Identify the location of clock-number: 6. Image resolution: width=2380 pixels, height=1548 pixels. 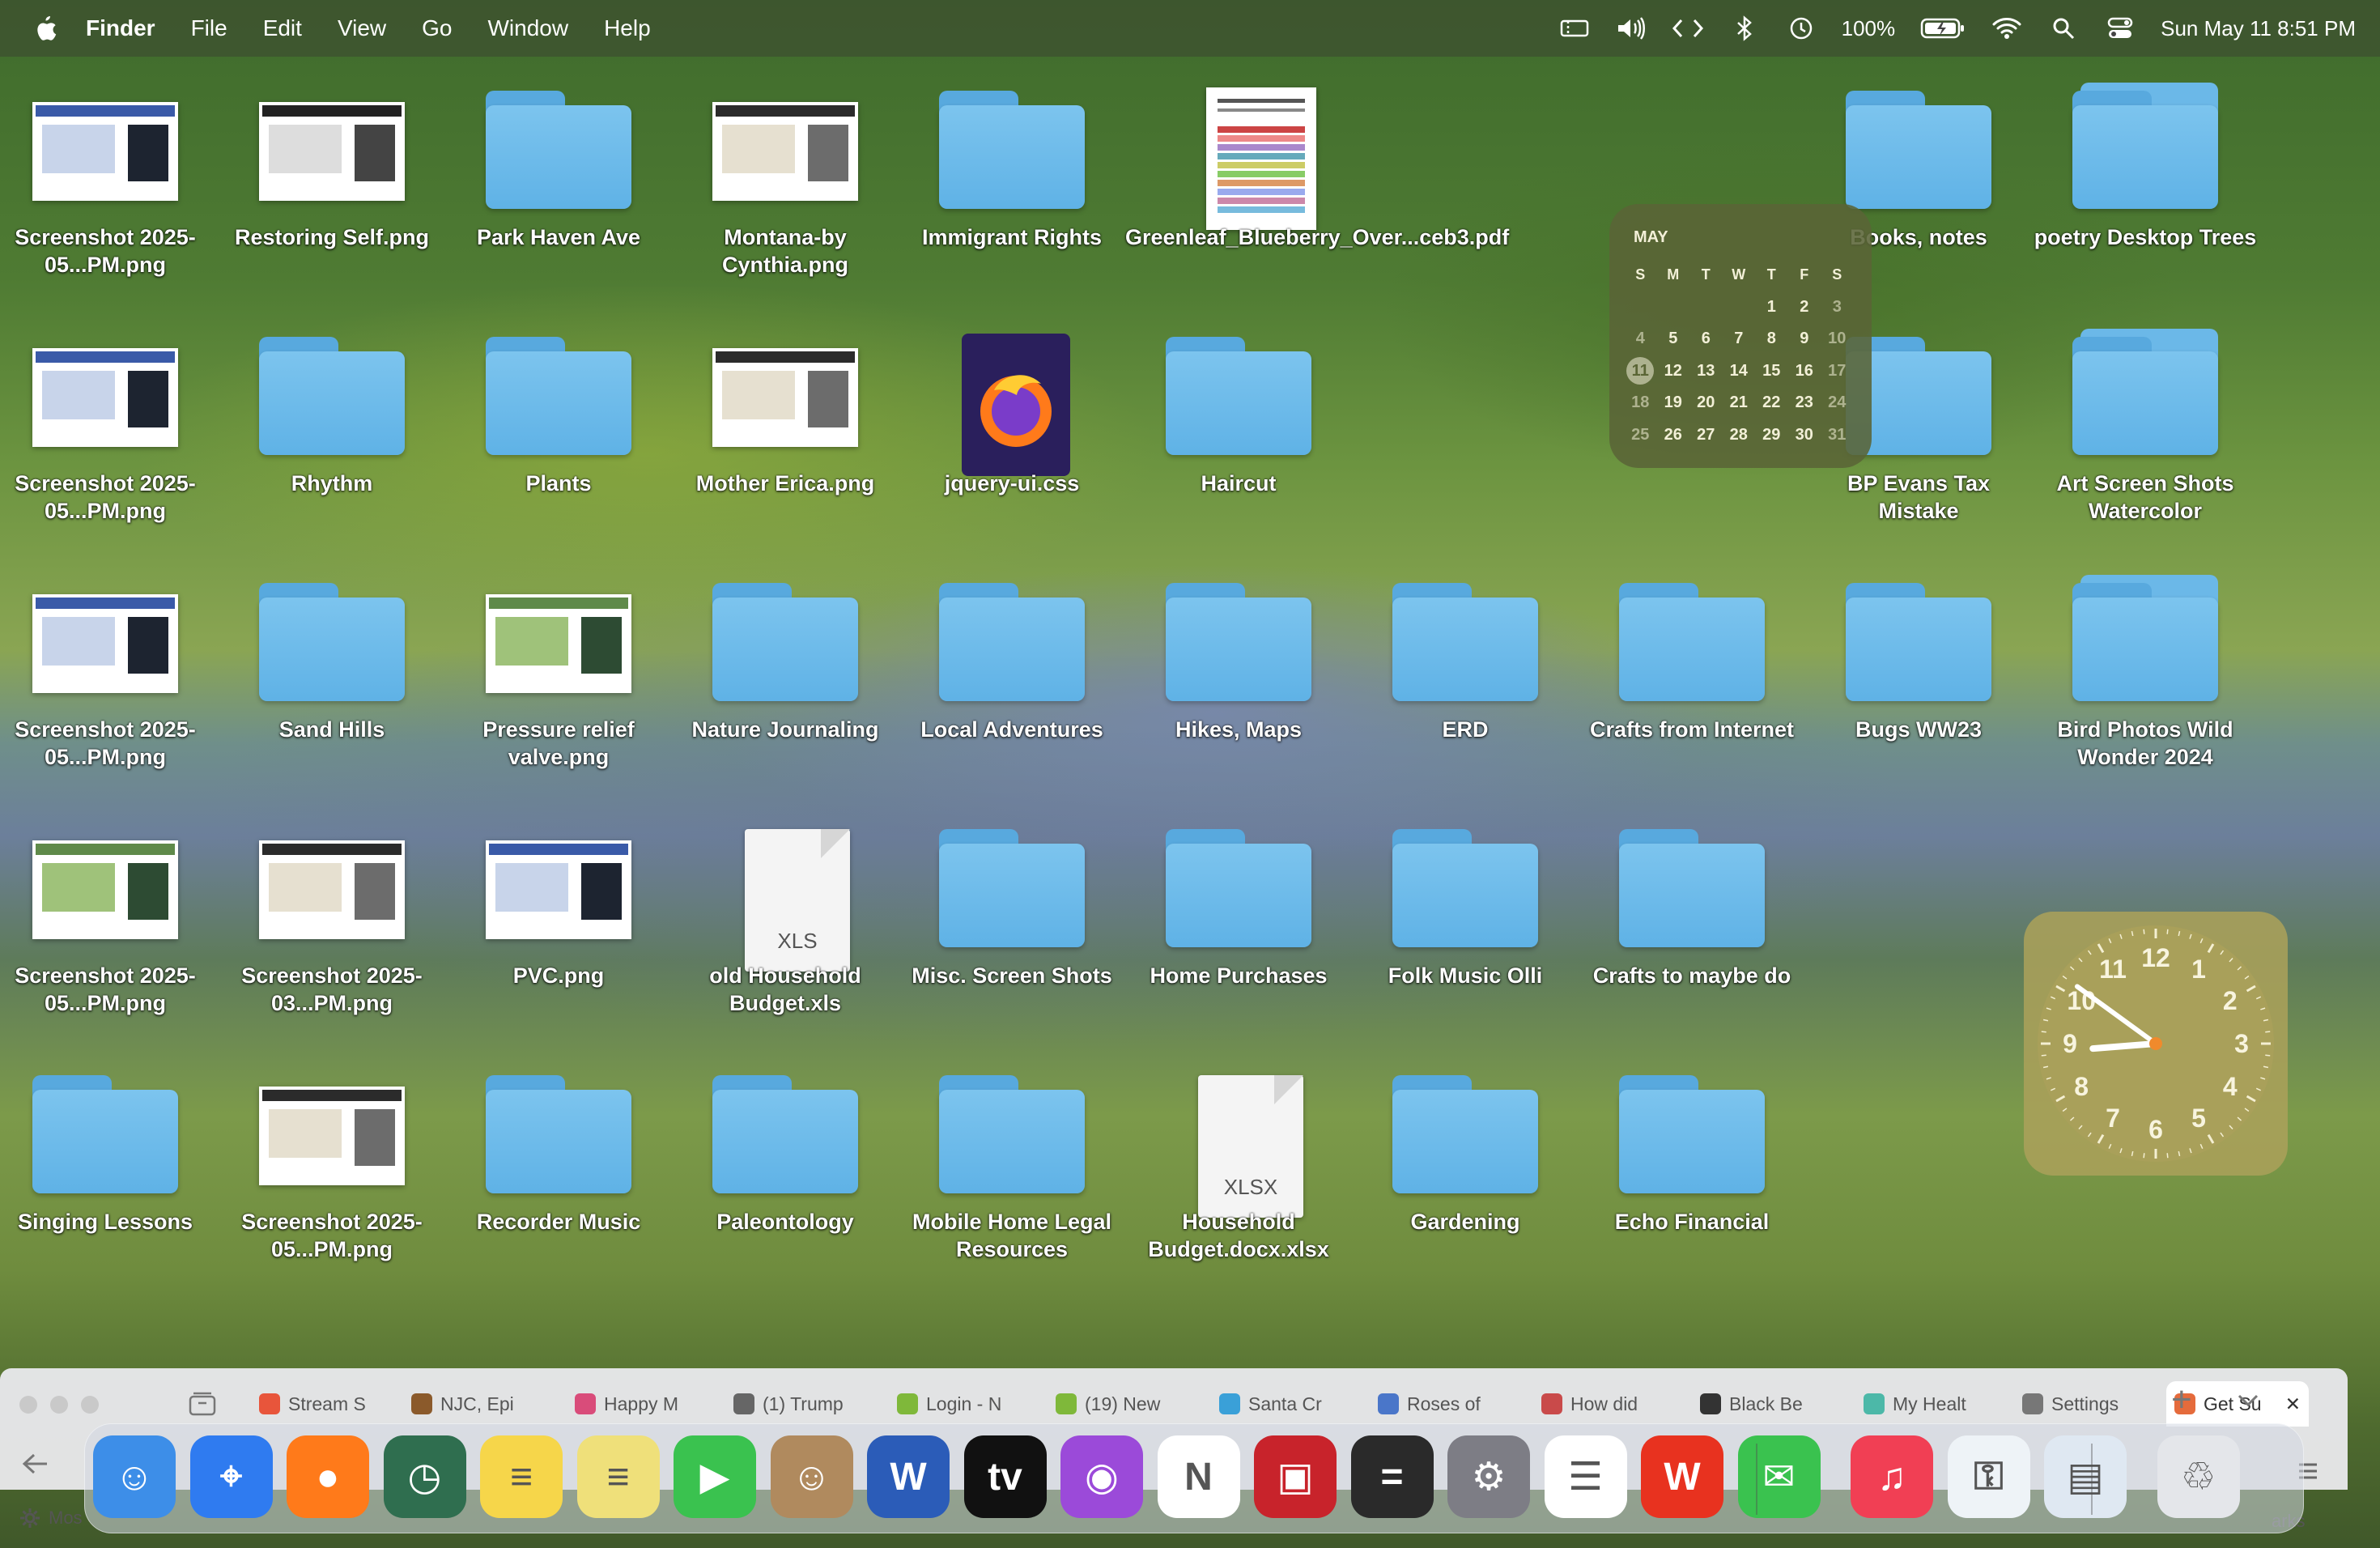
(2156, 1129).